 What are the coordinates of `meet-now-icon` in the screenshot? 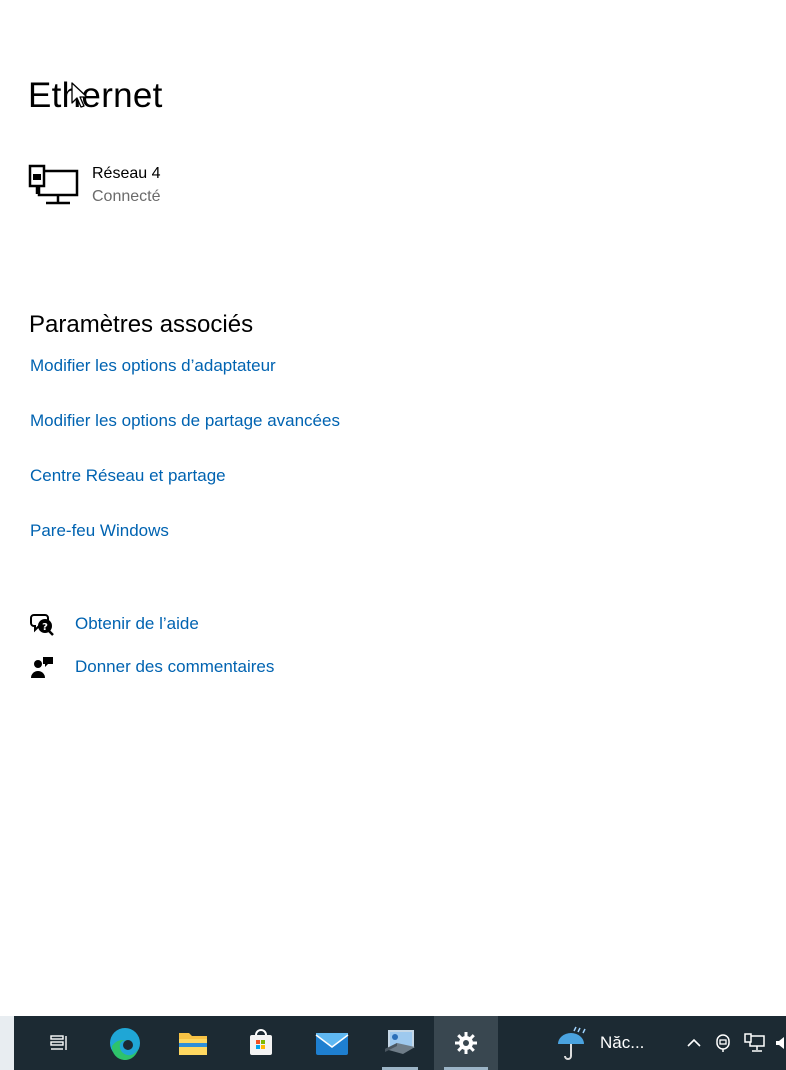 It's located at (723, 1043).